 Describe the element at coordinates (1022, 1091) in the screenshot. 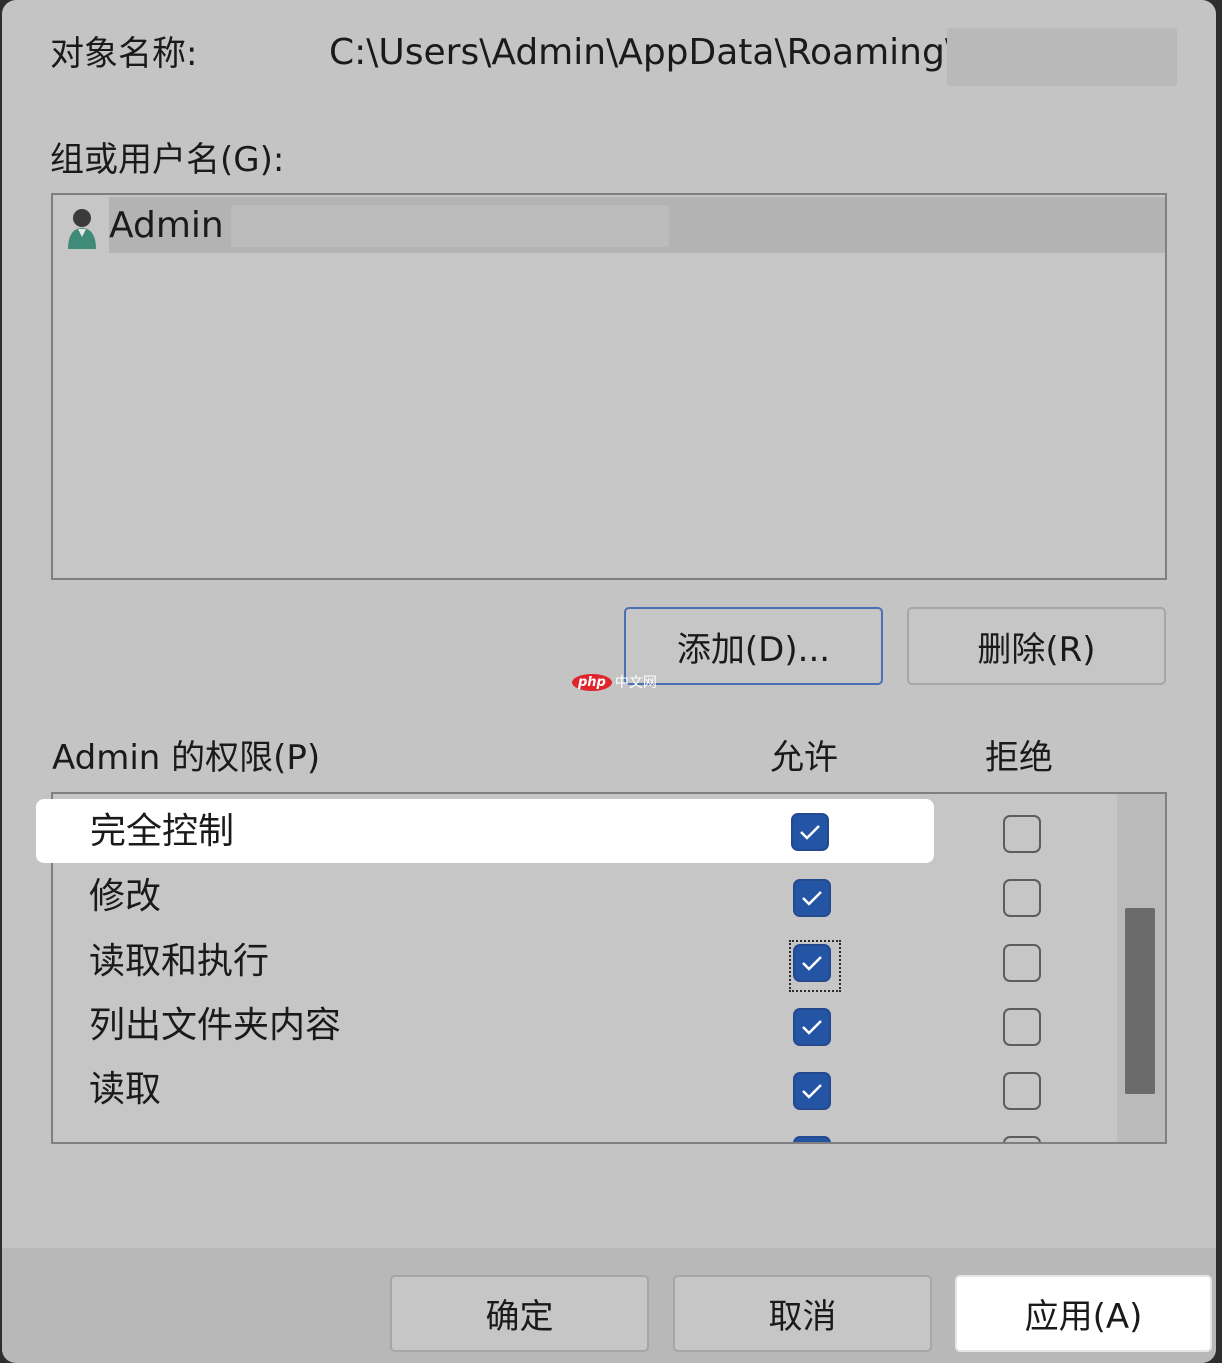

I see `deny-read-checkbox` at that location.